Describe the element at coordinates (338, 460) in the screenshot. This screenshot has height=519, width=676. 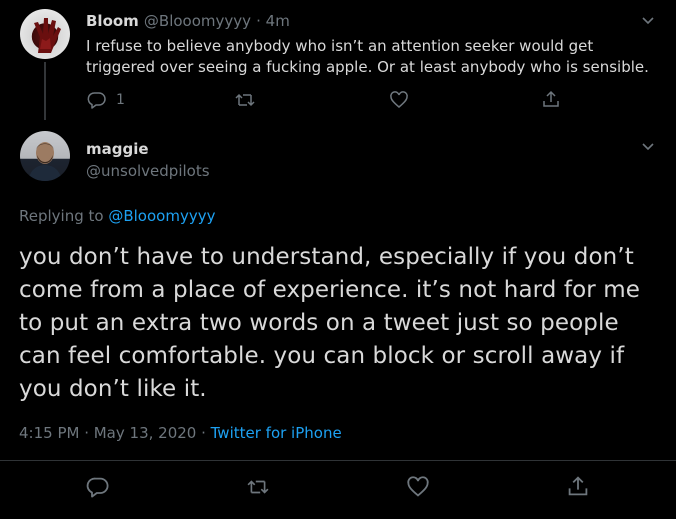
I see `divider` at that location.